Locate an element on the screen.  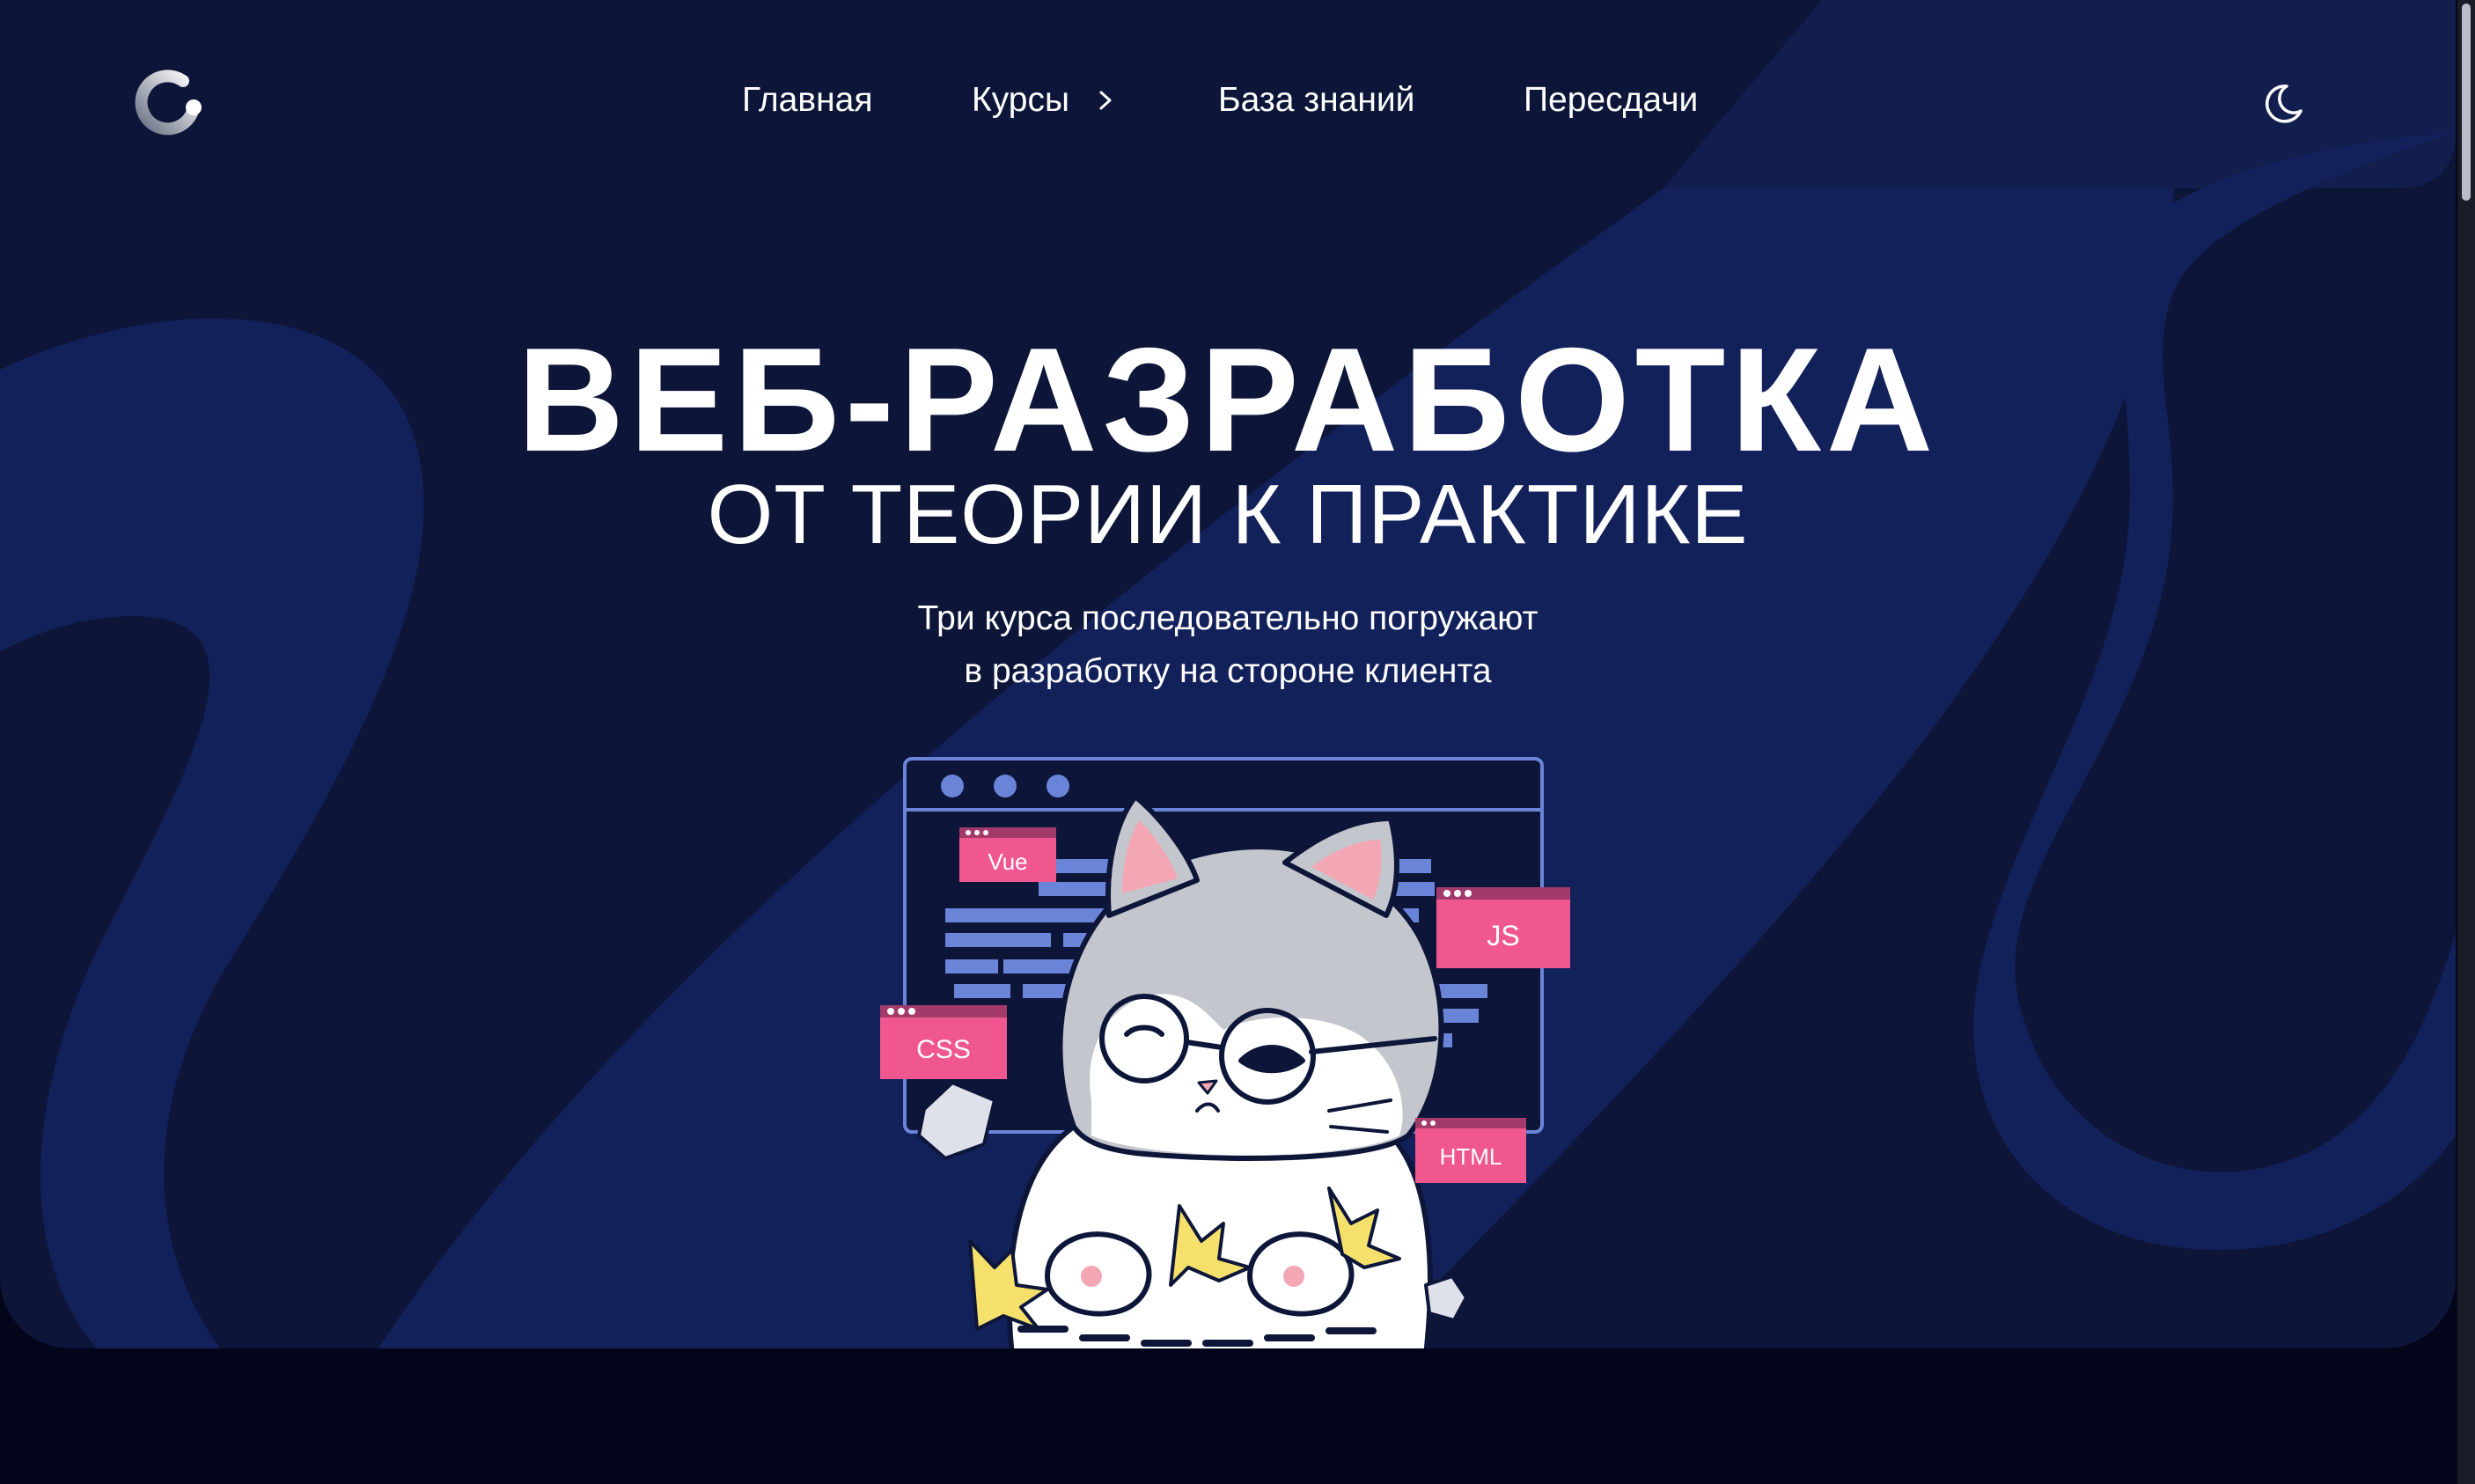
nav-item-retakes-label: Пересдачи is located at coordinates (1611, 100).